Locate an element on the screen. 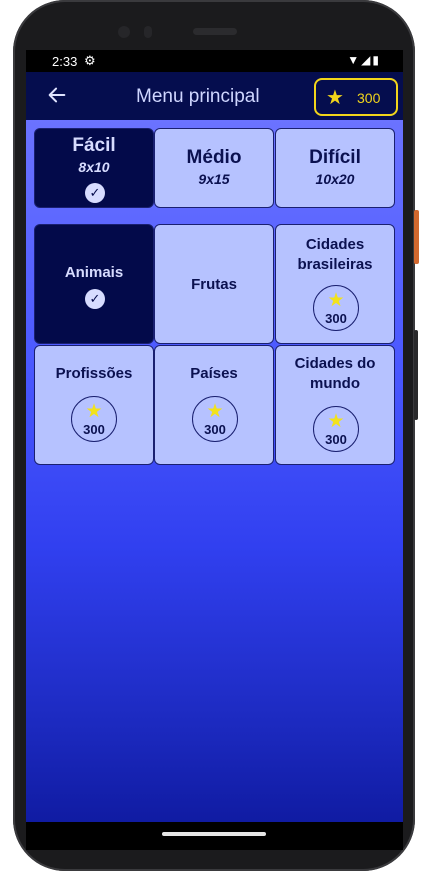  category-name: Animais is located at coordinates (94, 272).